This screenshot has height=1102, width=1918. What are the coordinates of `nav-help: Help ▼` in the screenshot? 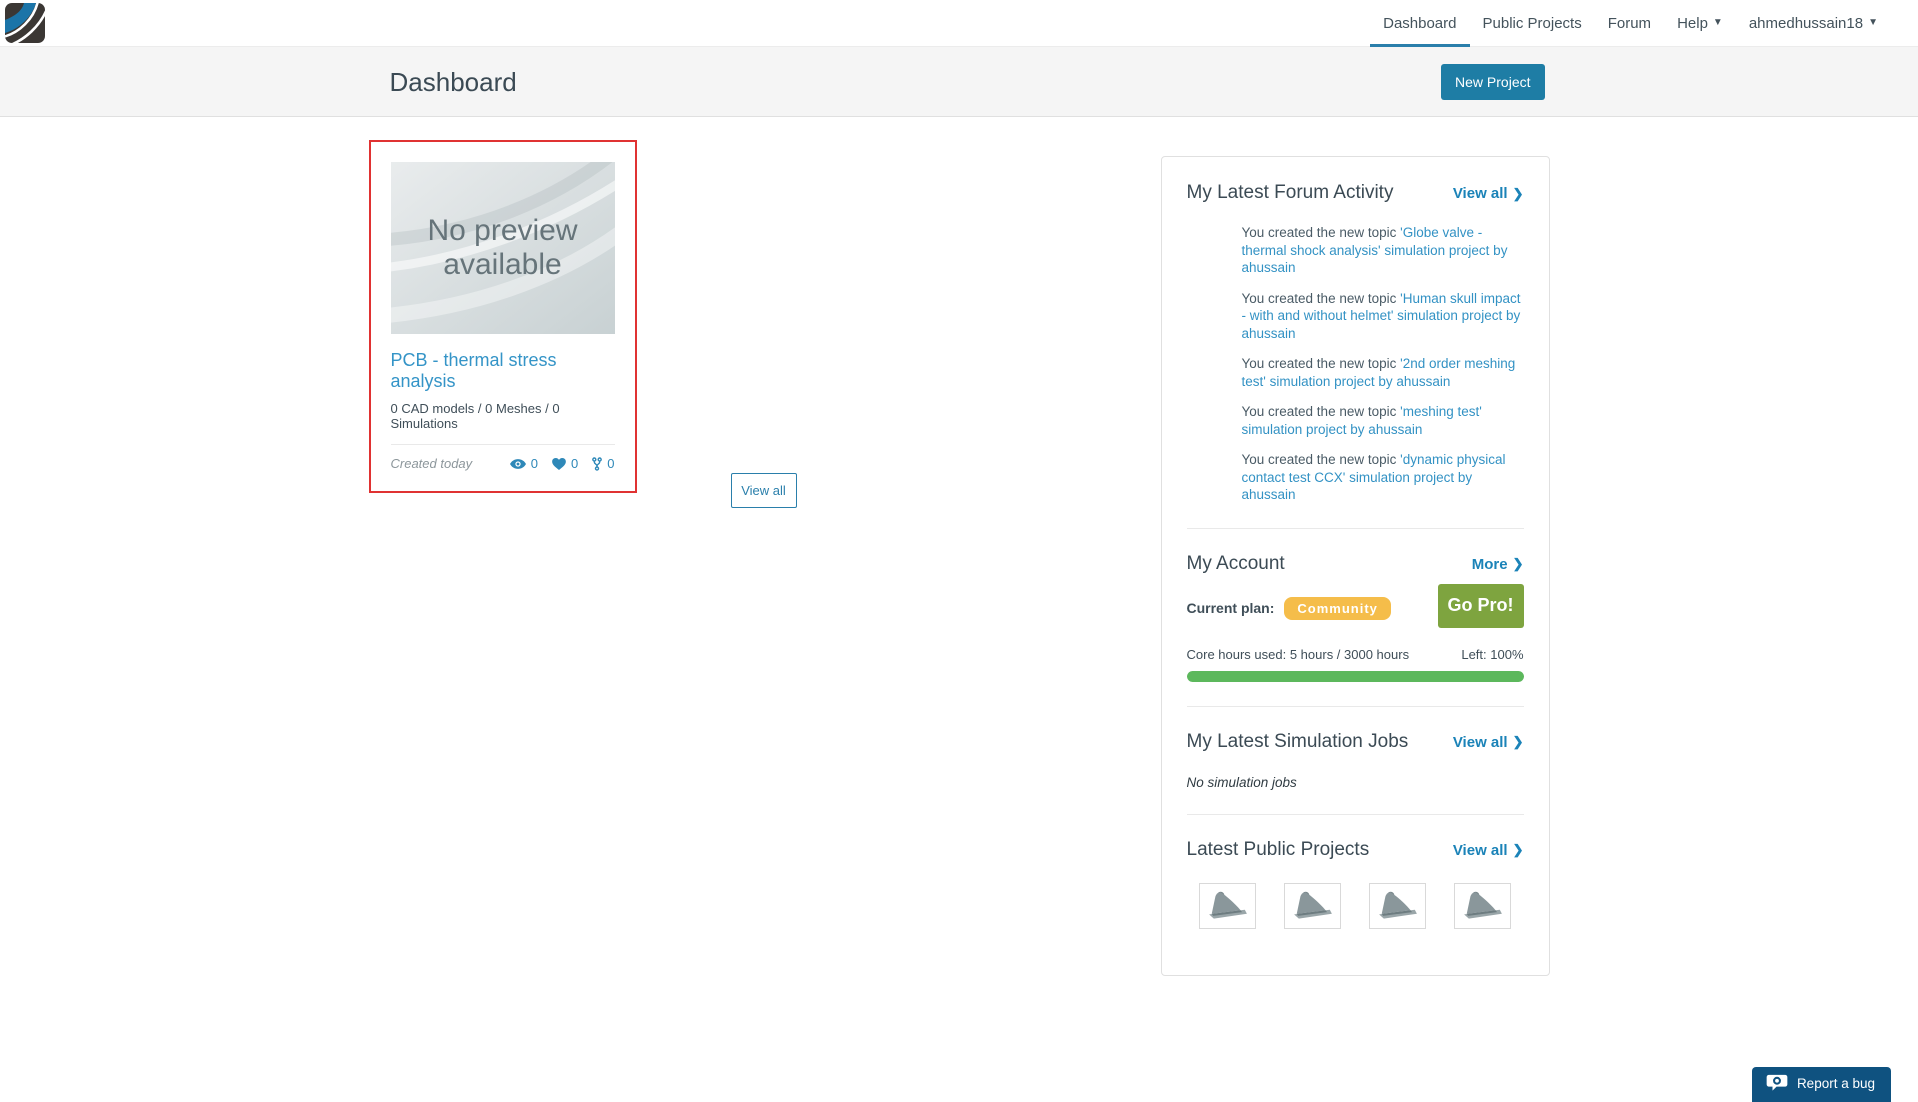 It's located at (1700, 23).